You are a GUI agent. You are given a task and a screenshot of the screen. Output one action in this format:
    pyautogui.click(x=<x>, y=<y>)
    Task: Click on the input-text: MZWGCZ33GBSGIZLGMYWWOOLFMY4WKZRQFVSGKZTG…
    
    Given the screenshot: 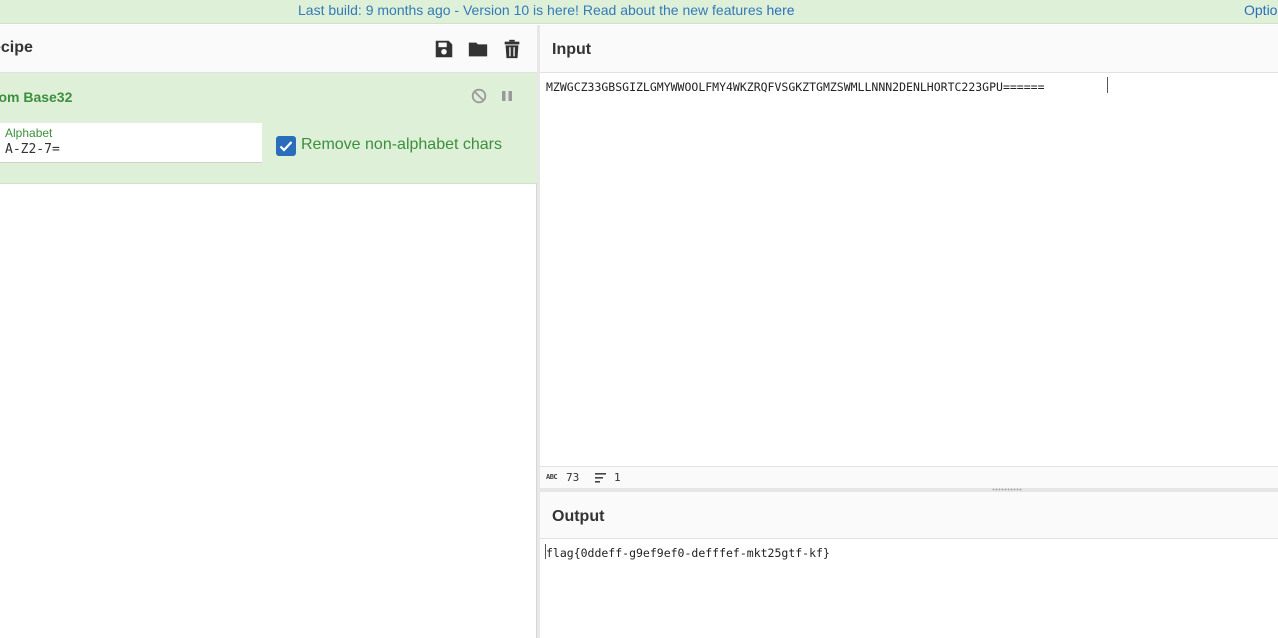 What is the action you would take?
    pyautogui.click(x=795, y=87)
    